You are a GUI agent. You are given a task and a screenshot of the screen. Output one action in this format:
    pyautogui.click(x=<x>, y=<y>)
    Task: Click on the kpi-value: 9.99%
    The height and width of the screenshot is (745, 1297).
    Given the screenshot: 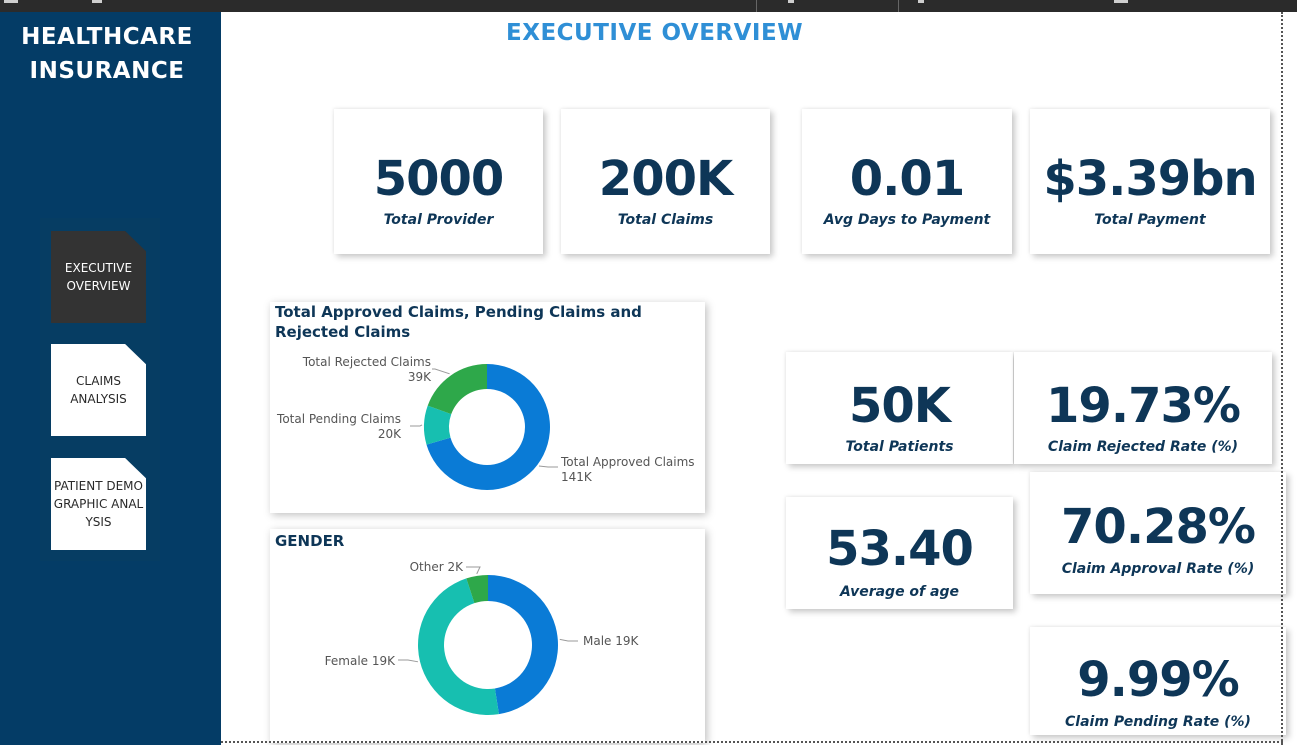 What is the action you would take?
    pyautogui.click(x=1158, y=680)
    